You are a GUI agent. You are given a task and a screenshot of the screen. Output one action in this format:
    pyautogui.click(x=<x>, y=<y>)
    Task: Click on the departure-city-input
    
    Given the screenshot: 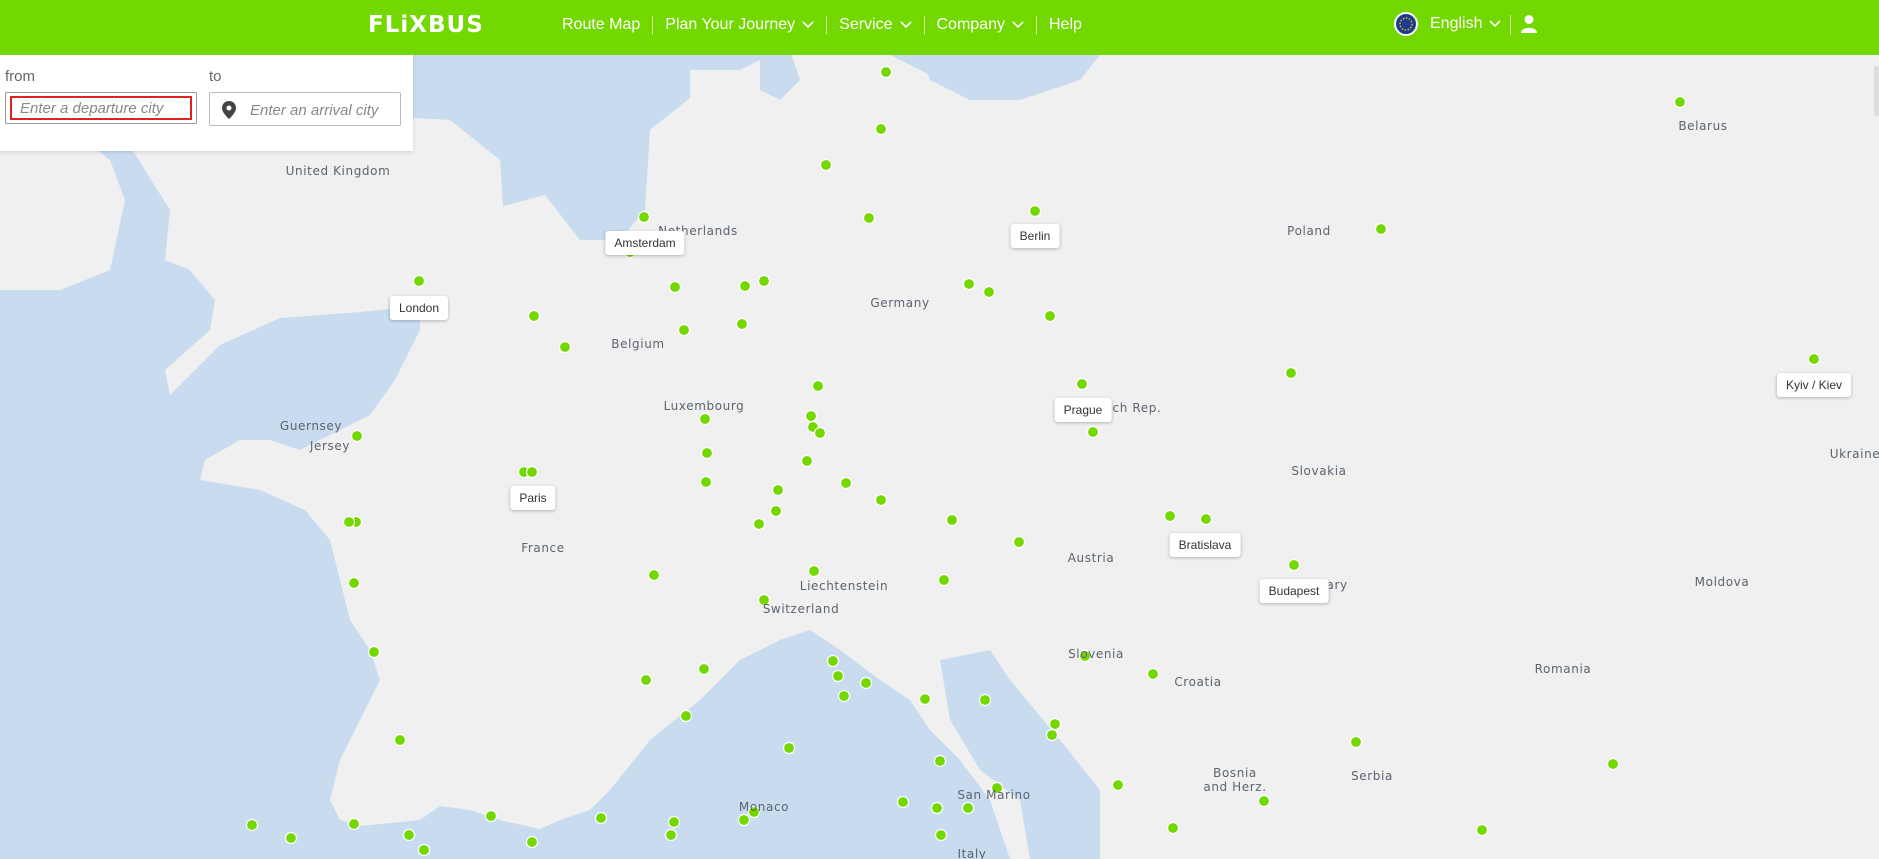 What is the action you would take?
    pyautogui.click(x=101, y=108)
    